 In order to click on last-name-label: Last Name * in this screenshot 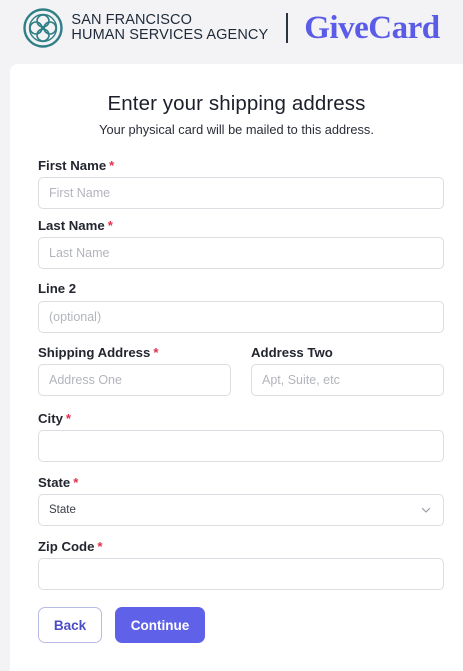, I will do `click(75, 225)`.